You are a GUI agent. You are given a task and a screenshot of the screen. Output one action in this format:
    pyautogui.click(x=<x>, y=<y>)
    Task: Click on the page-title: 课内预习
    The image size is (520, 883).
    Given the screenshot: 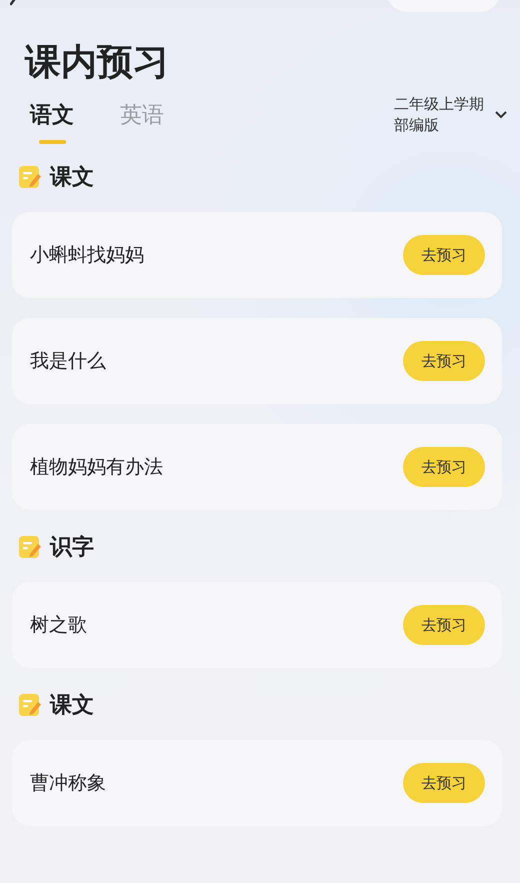 What is the action you would take?
    pyautogui.click(x=97, y=63)
    